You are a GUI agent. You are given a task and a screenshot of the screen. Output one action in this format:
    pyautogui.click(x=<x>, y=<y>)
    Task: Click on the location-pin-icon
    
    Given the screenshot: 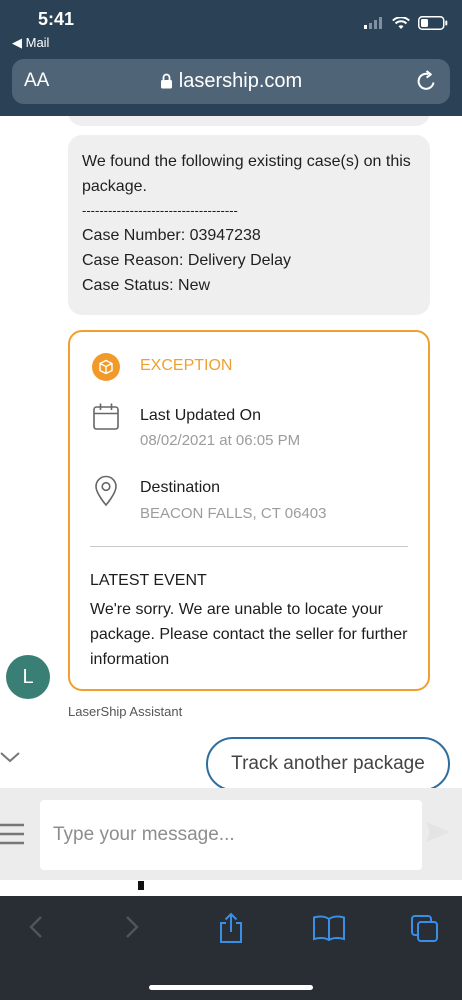 What is the action you would take?
    pyautogui.click(x=106, y=491)
    